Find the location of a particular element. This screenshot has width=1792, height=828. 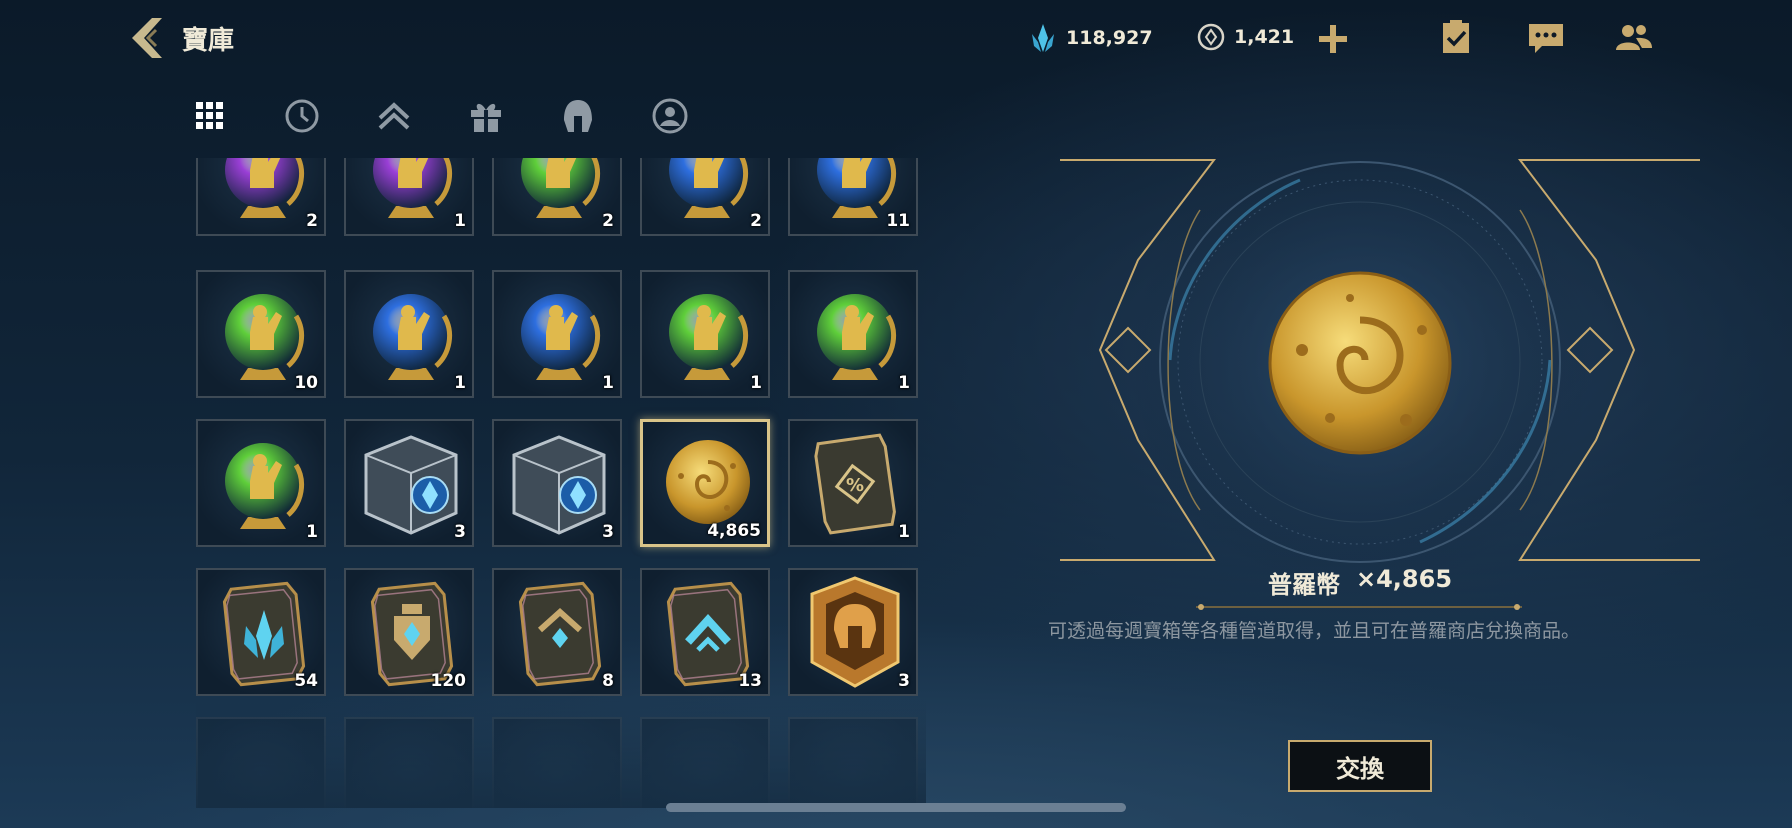

category-tabs is located at coordinates (450, 117).